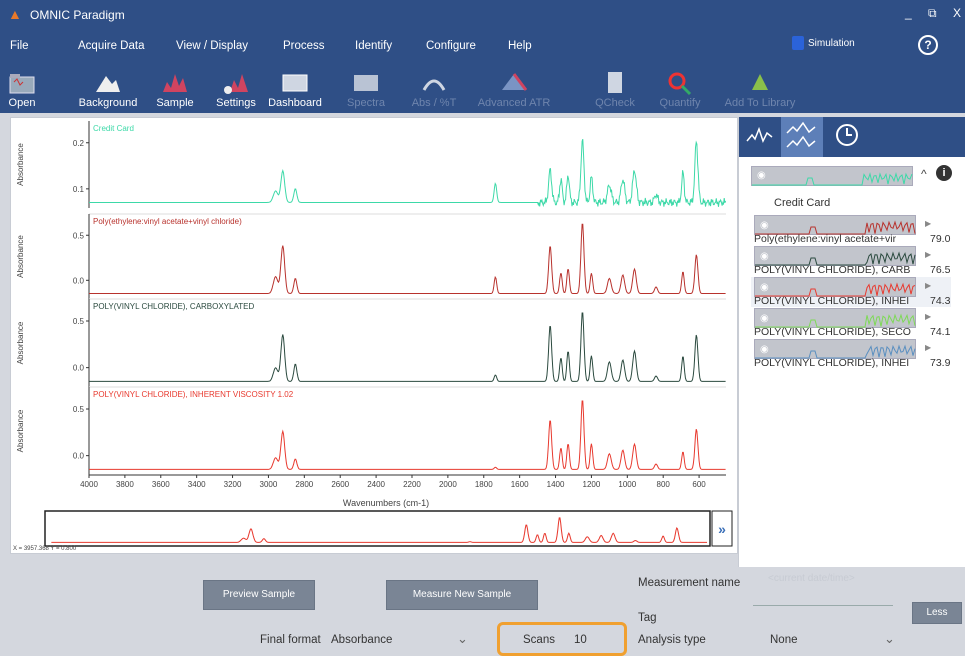  Describe the element at coordinates (108, 84) in the screenshot. I see `background-icon` at that location.